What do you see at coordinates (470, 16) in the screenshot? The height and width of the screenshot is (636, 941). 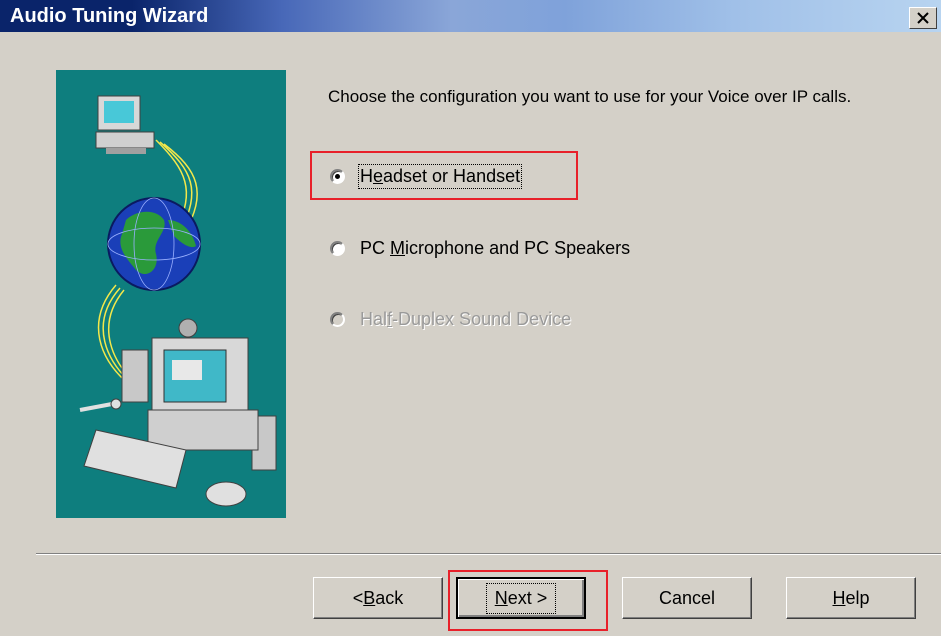 I see `title-bar: Audio Tuning Wizard` at bounding box center [470, 16].